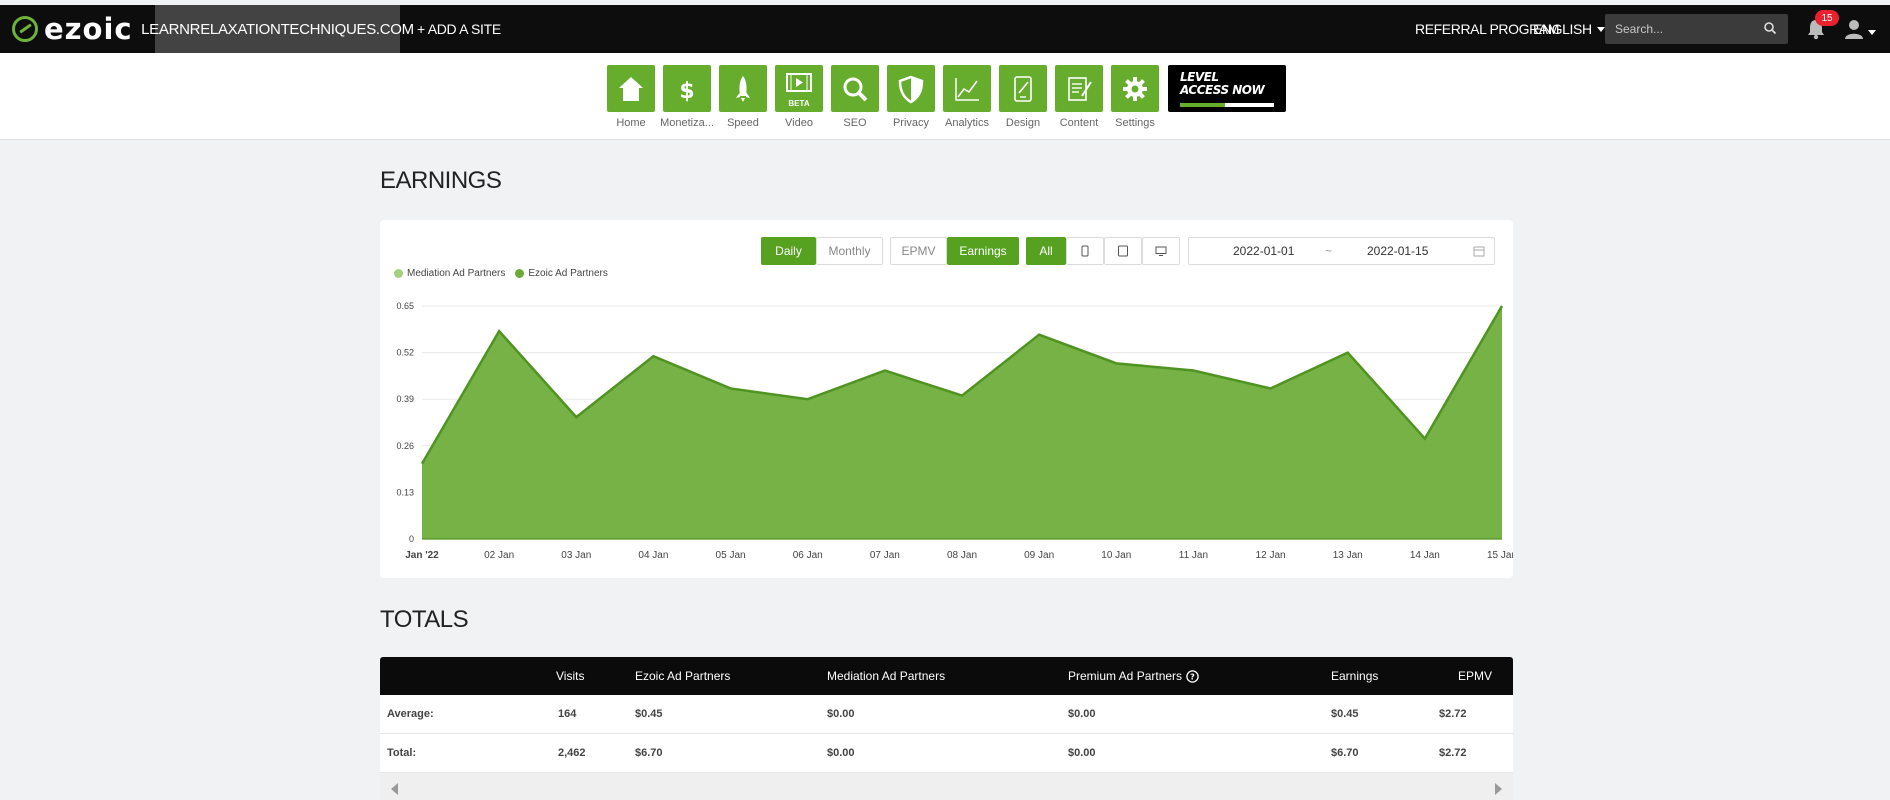  Describe the element at coordinates (841, 714) in the screenshot. I see `cell-mediation: $0.00` at that location.